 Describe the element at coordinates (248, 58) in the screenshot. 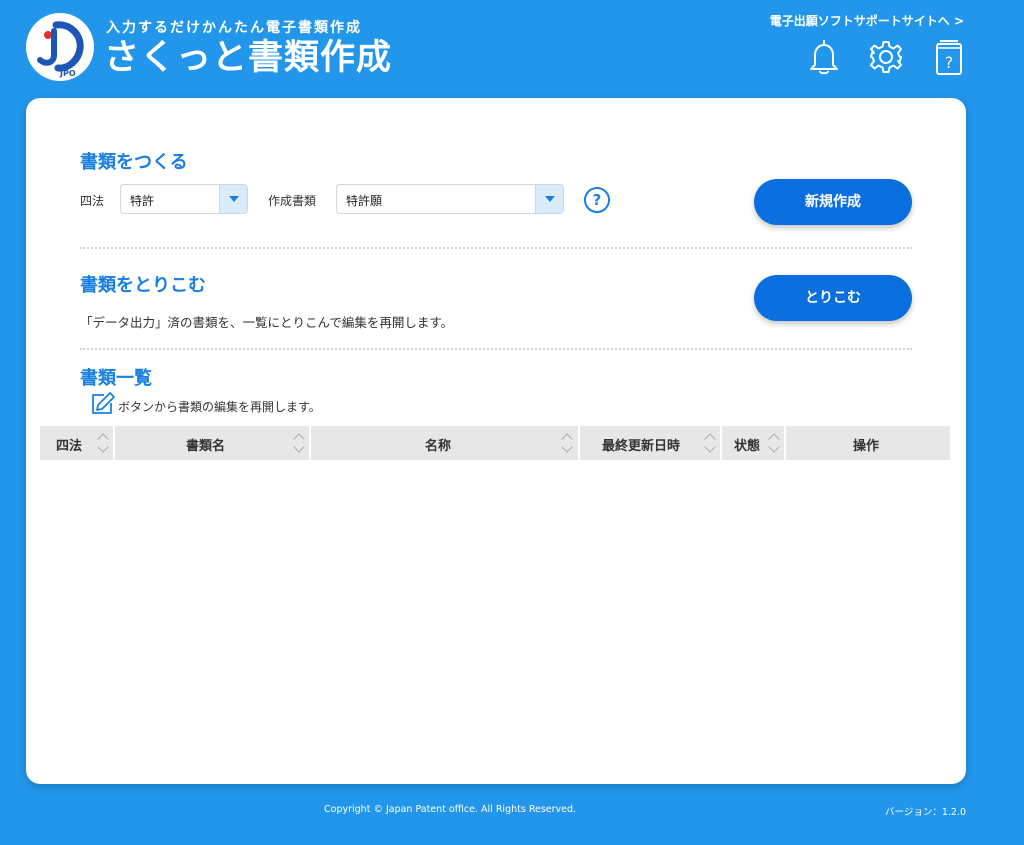

I see `app-title: さくっと書類作成` at that location.